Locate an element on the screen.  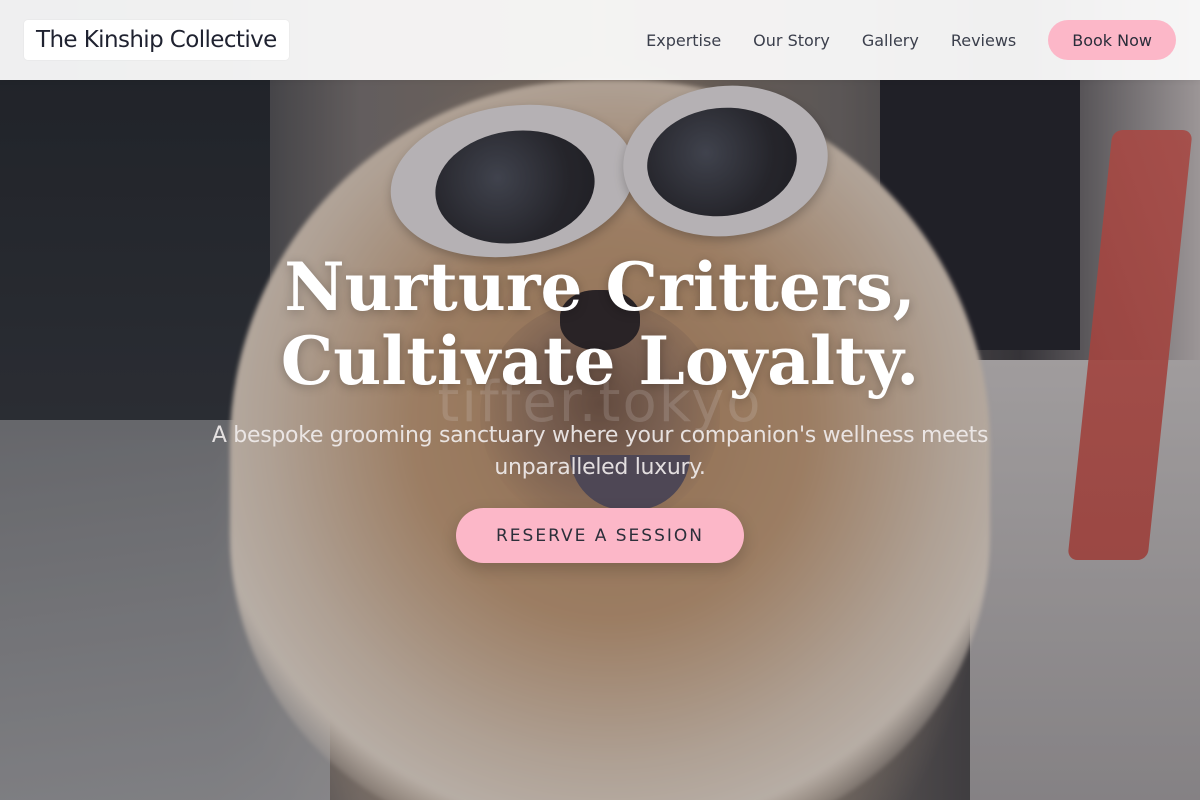
nav-link-gallery: Gallery is located at coordinates (890, 40).